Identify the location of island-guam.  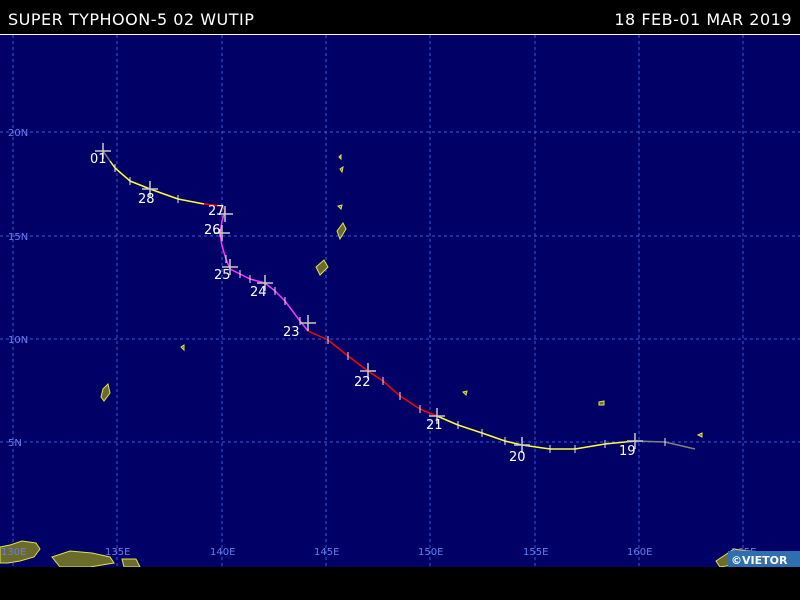
(322, 267).